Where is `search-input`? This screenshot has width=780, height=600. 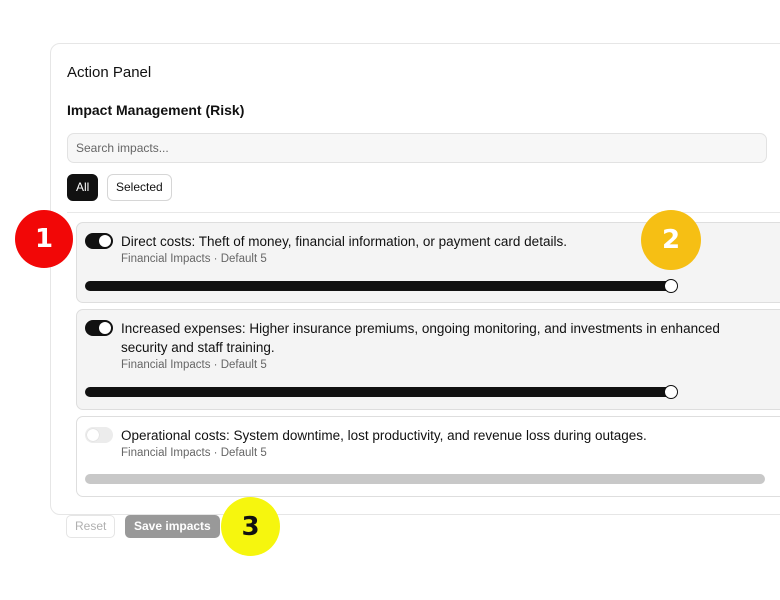
search-input is located at coordinates (417, 148).